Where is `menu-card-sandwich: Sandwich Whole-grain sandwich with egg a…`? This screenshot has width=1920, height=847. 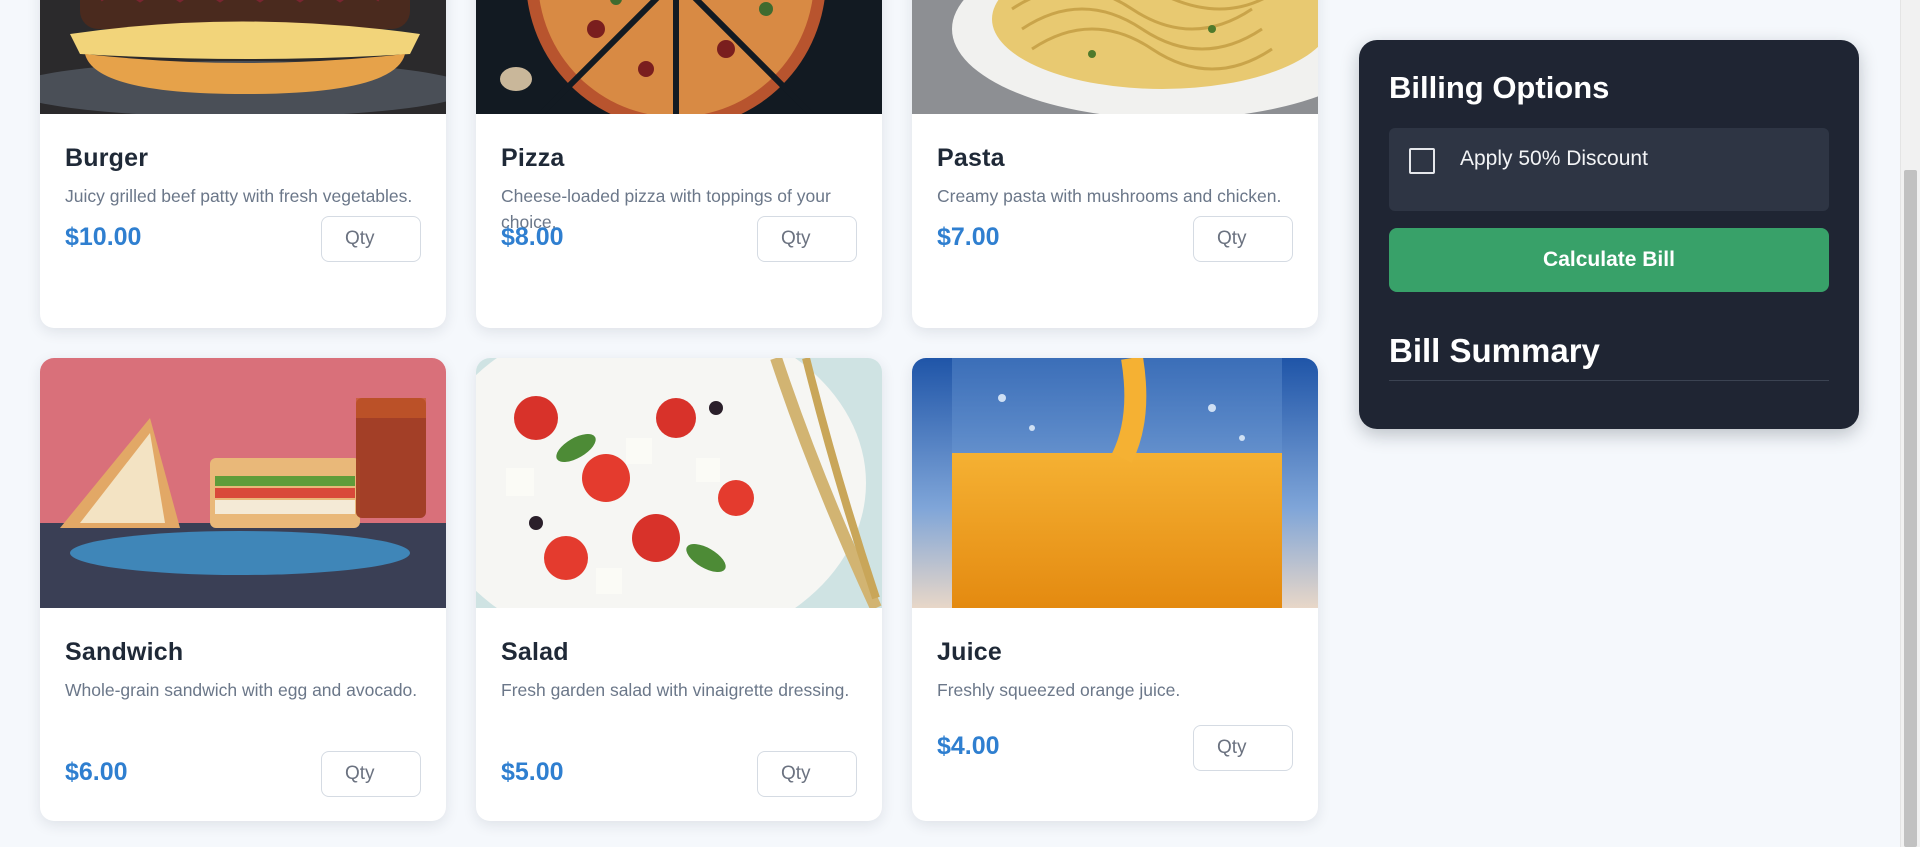 menu-card-sandwich: Sandwich Whole-grain sandwich with egg a… is located at coordinates (243, 589).